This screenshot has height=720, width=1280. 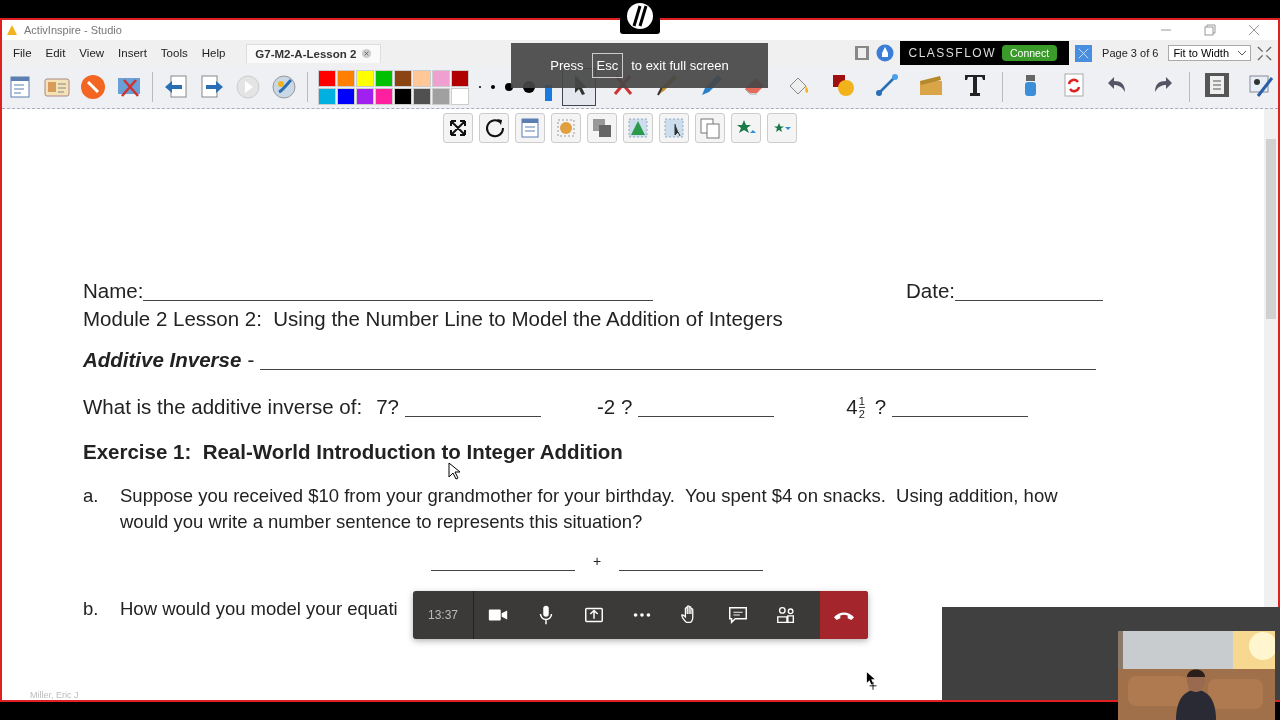 What do you see at coordinates (930, 291) in the screenshot?
I see `date-label: Date:` at bounding box center [930, 291].